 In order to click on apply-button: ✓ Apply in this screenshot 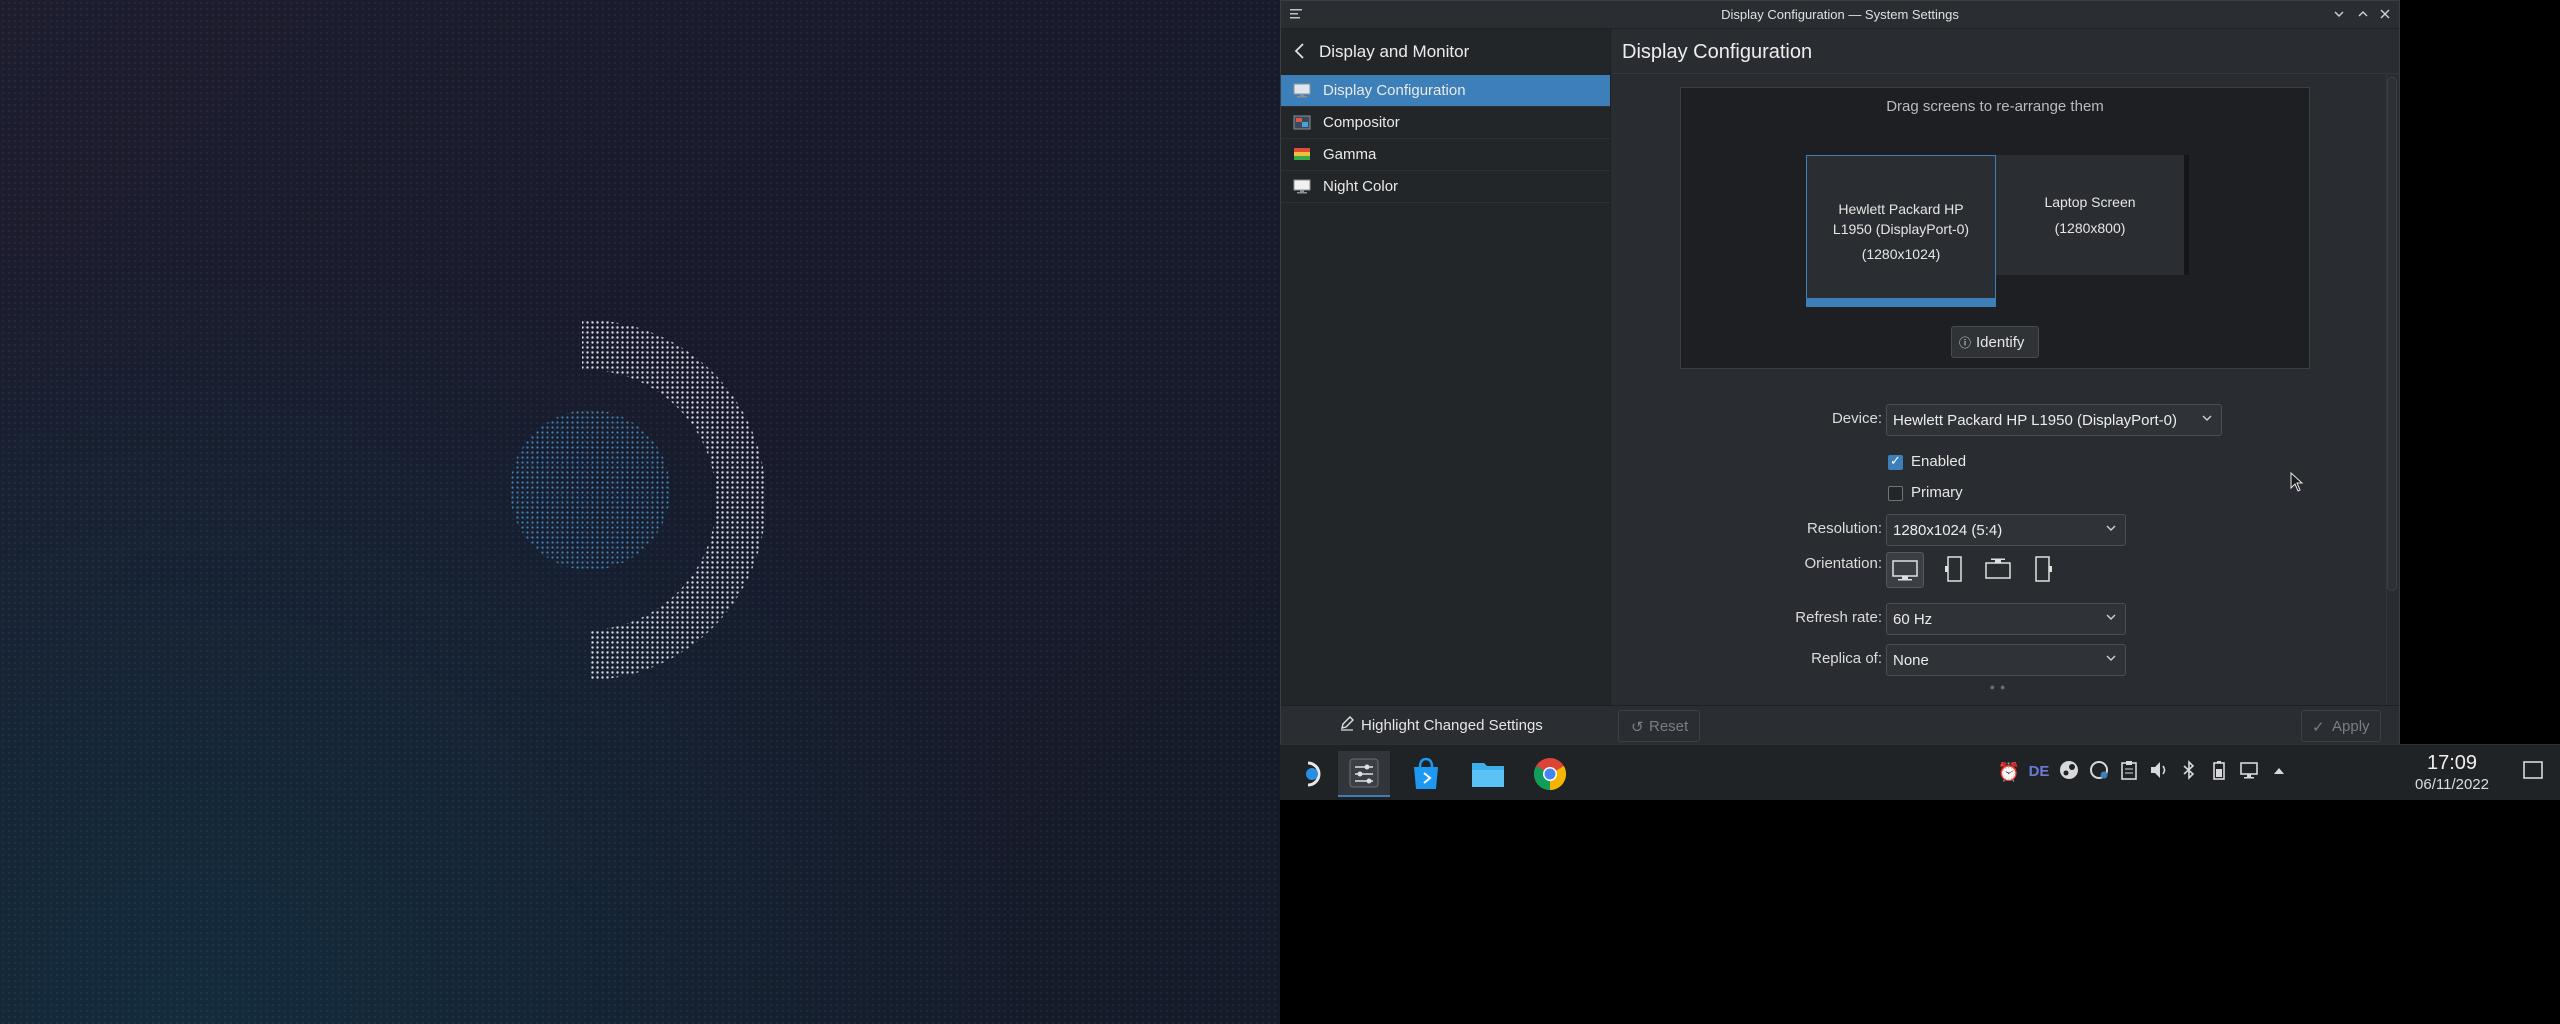, I will do `click(2341, 726)`.